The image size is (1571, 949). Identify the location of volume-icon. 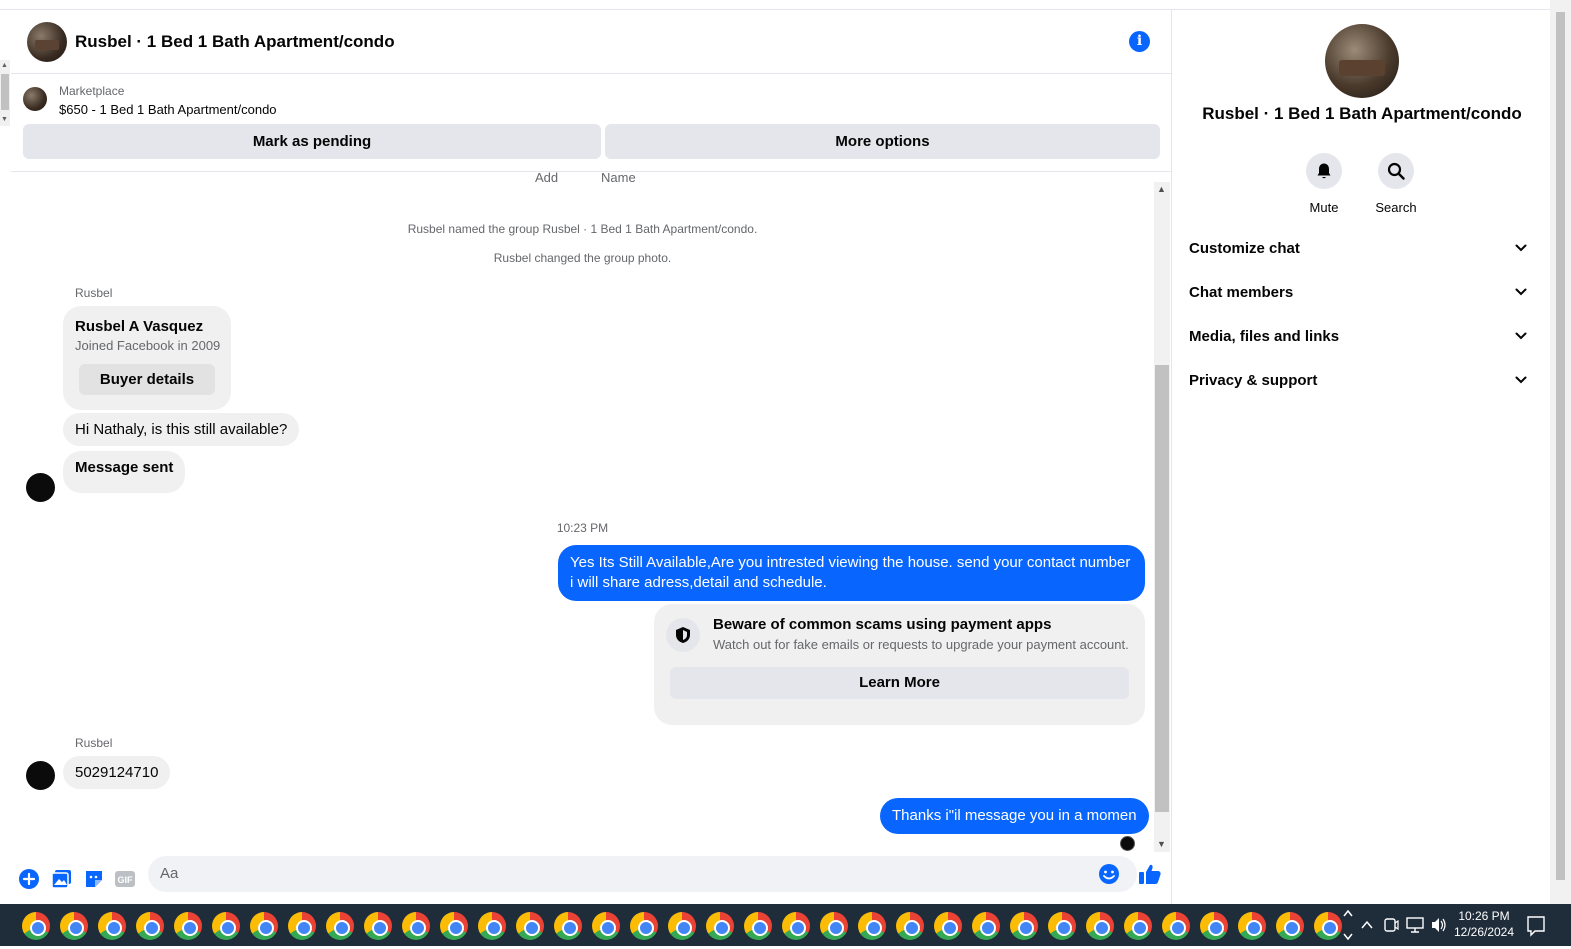
(1439, 925).